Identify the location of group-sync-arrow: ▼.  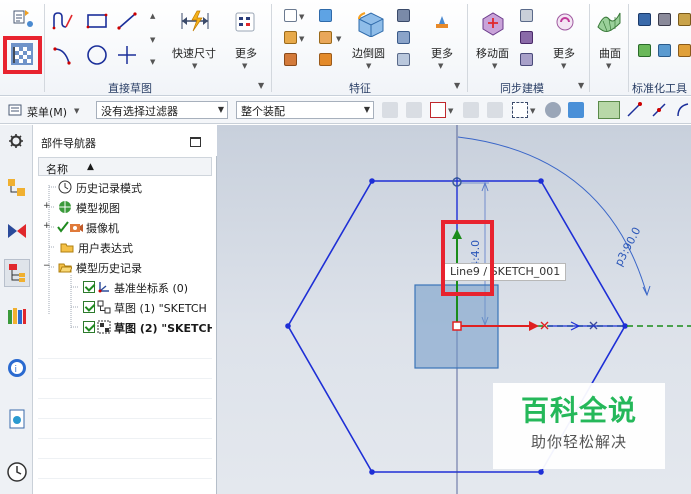
(581, 85).